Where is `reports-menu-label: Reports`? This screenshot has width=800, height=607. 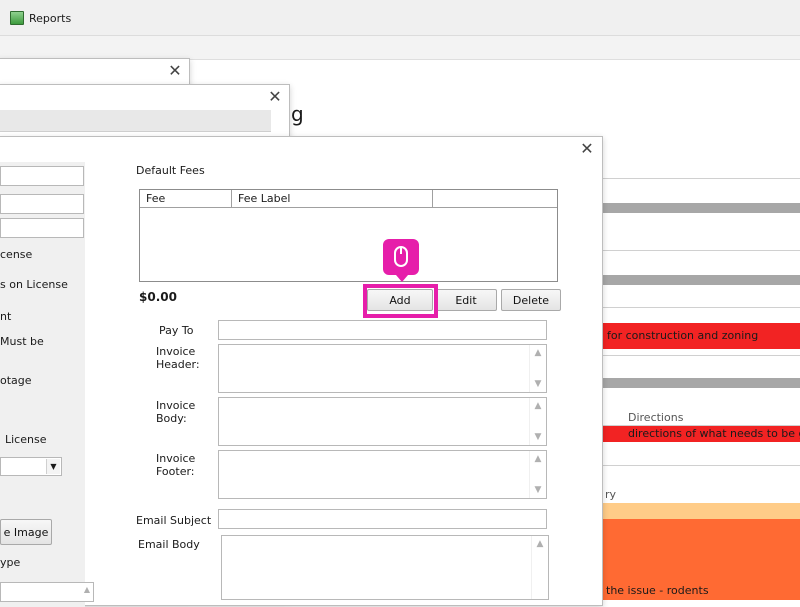
reports-menu-label: Reports is located at coordinates (50, 18).